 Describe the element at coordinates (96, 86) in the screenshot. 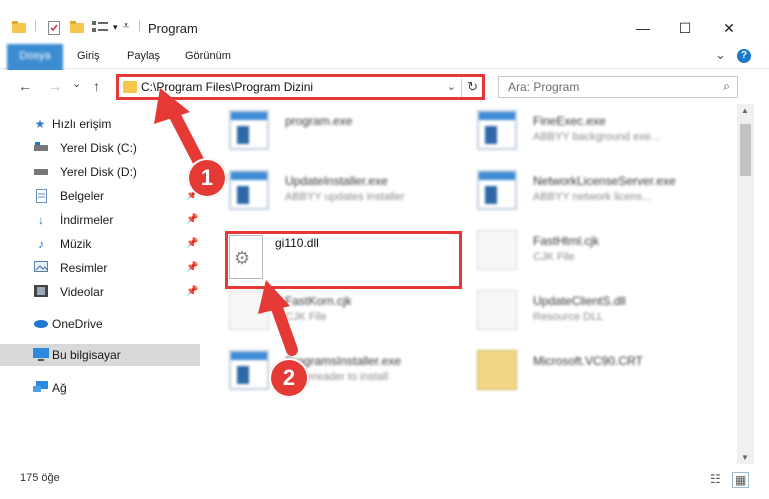

I see `up-button: ↑` at that location.